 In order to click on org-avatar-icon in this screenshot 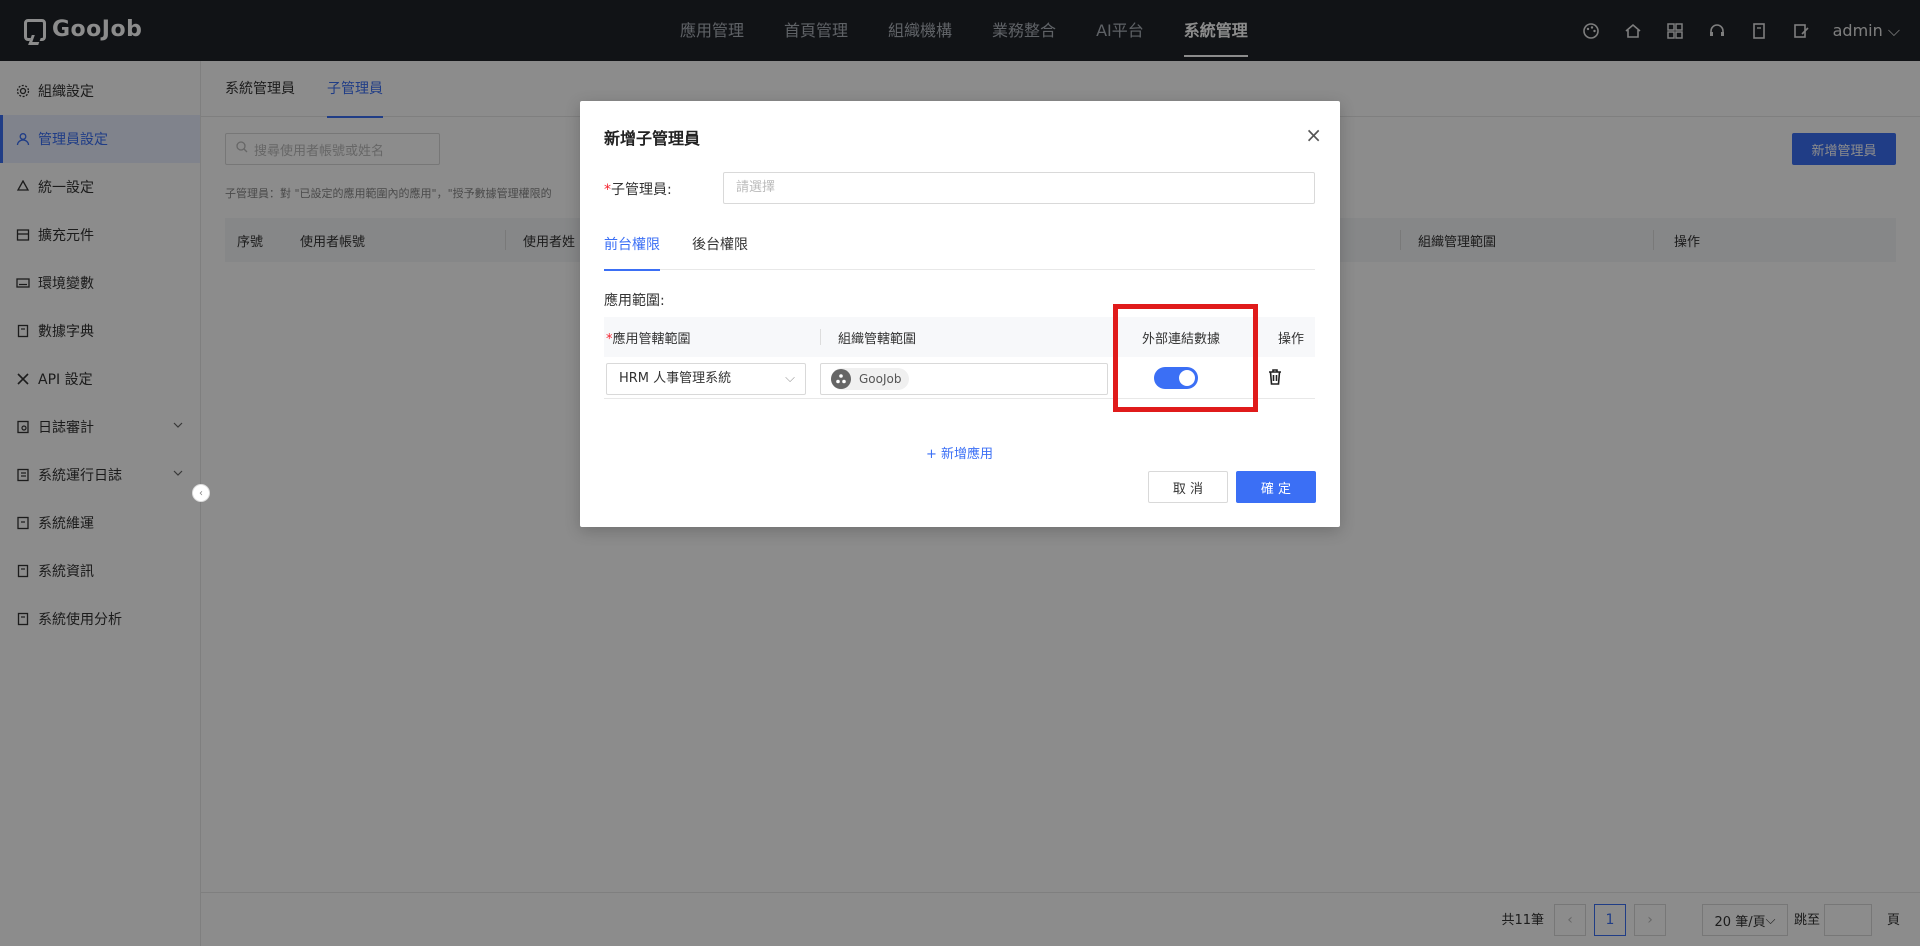, I will do `click(841, 379)`.